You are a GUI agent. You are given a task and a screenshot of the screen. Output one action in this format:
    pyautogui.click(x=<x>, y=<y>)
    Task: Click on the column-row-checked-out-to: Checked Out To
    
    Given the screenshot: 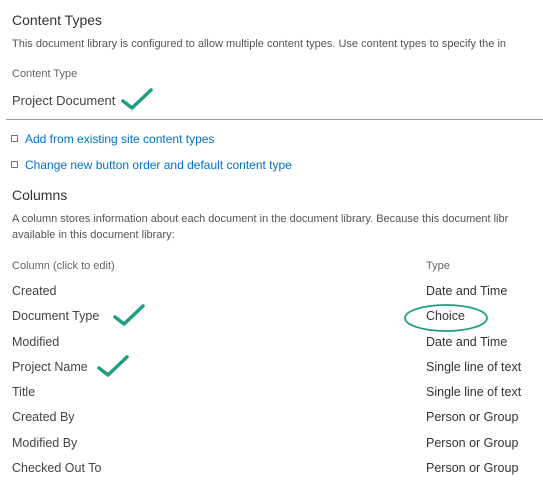 What is the action you would take?
    pyautogui.click(x=56, y=468)
    